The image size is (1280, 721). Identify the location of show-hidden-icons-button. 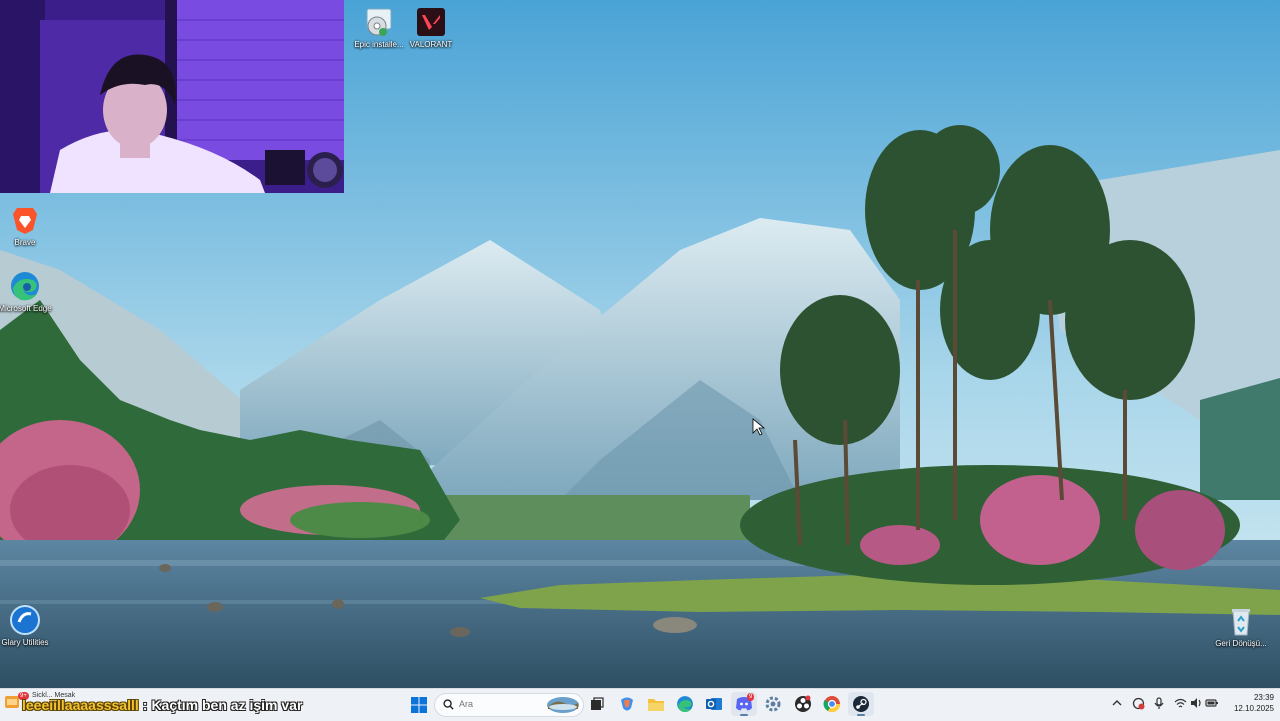
(1117, 703).